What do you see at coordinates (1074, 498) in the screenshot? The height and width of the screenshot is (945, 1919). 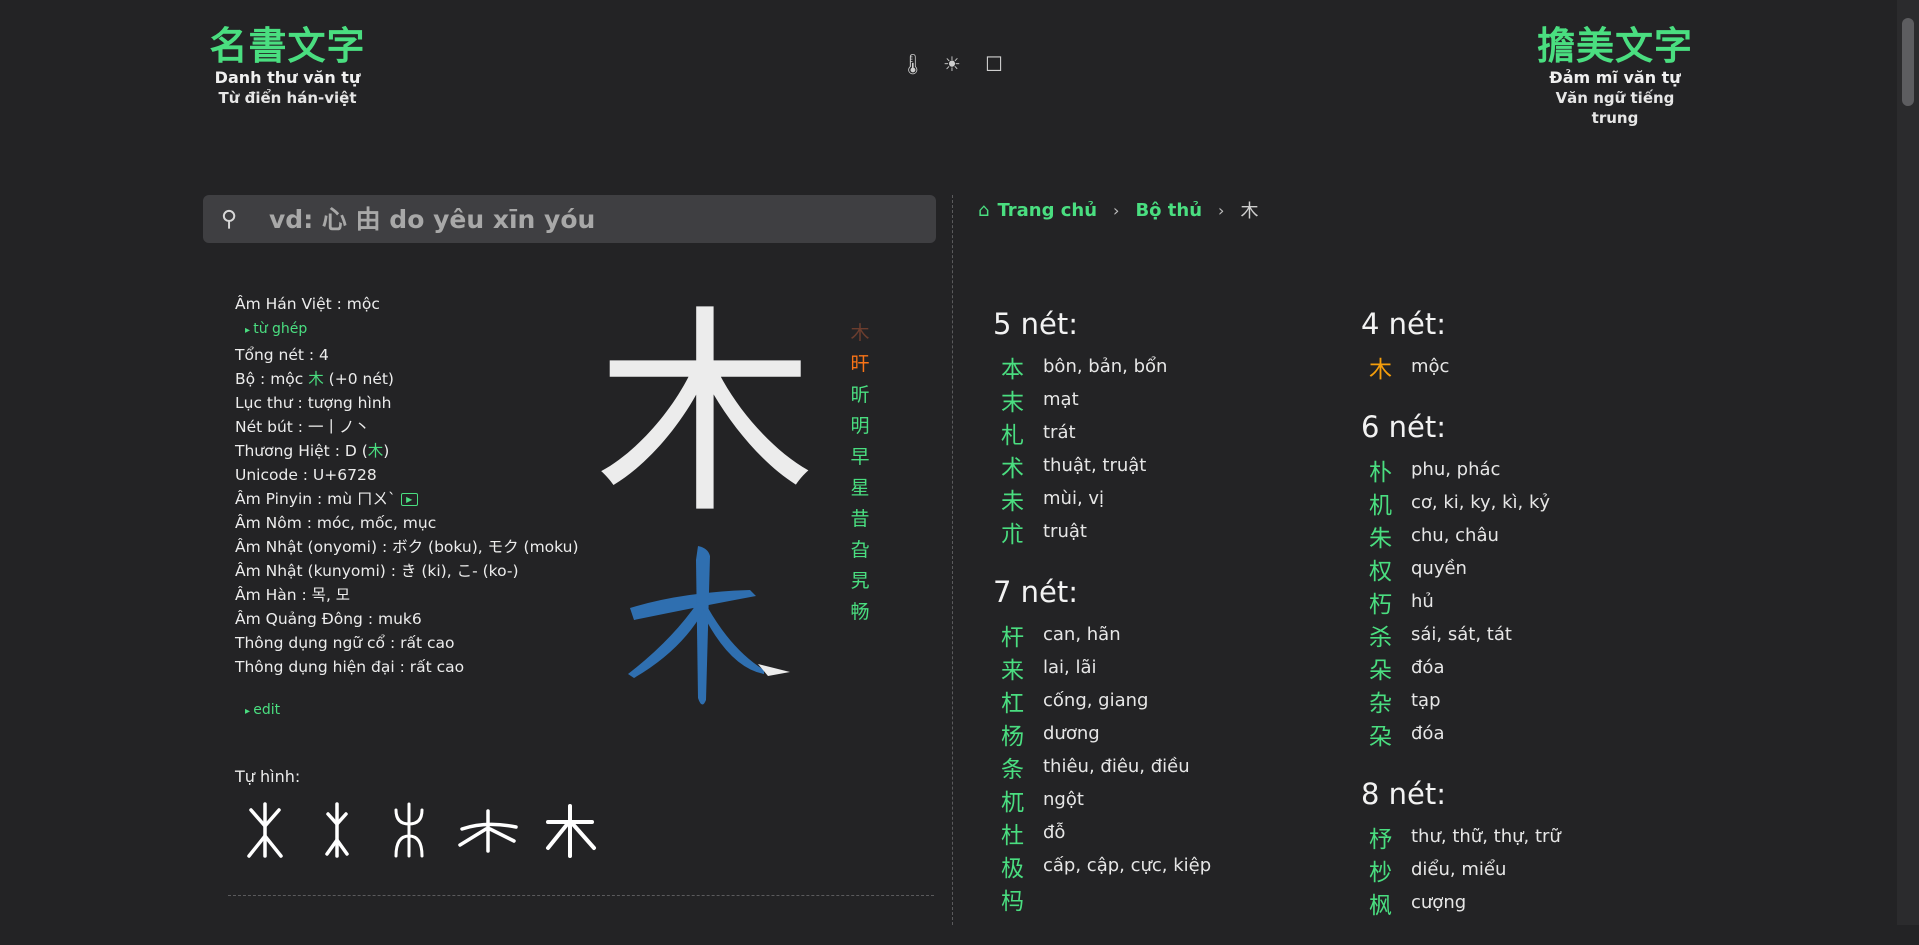 I see `character-reading: mùi, vị` at bounding box center [1074, 498].